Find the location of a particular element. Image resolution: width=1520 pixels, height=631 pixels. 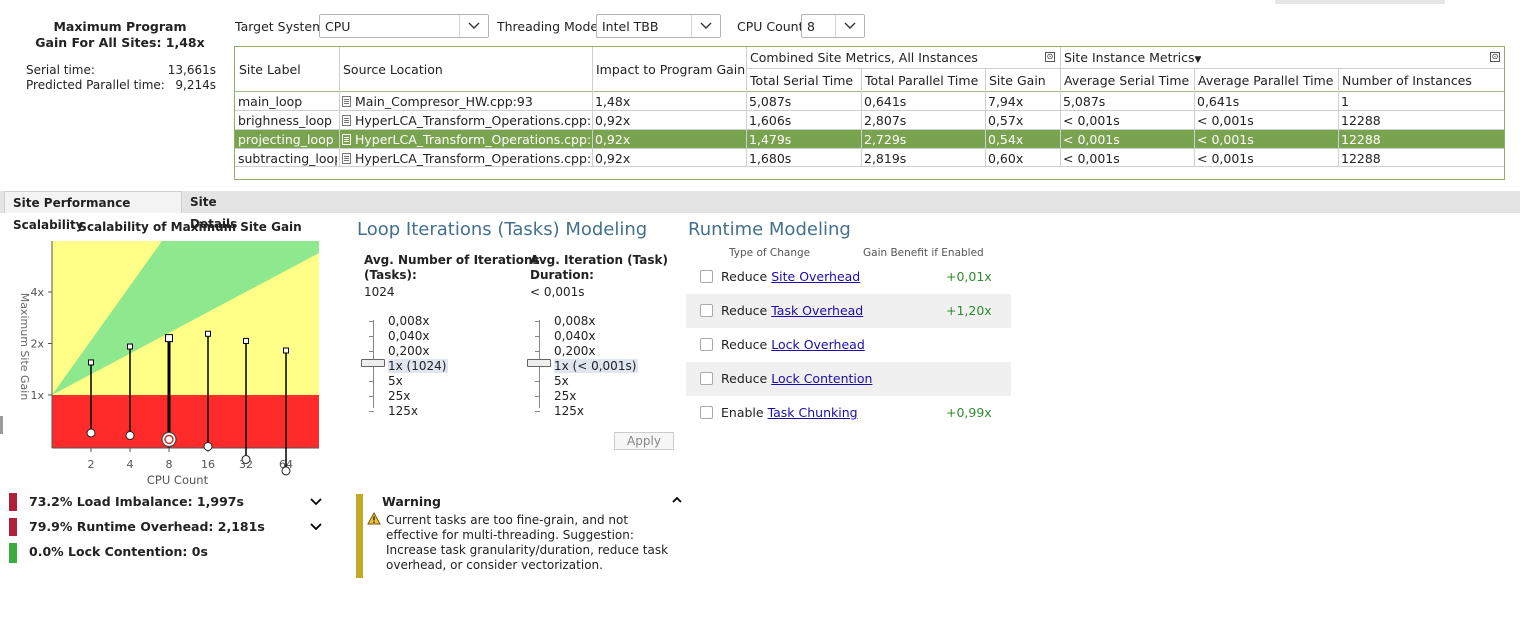

table-cell: main_loop is located at coordinates (287, 101).